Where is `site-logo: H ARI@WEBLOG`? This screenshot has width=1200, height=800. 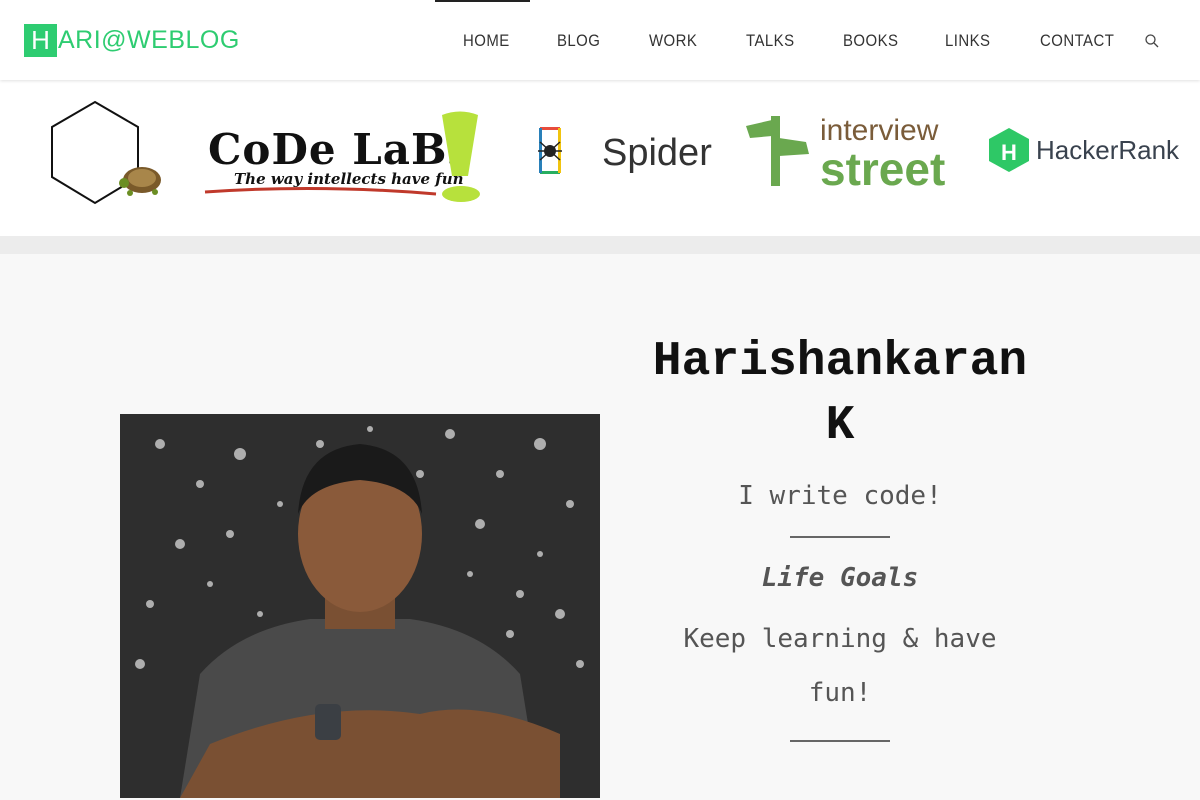
site-logo: H ARI@WEBLOG is located at coordinates (132, 40).